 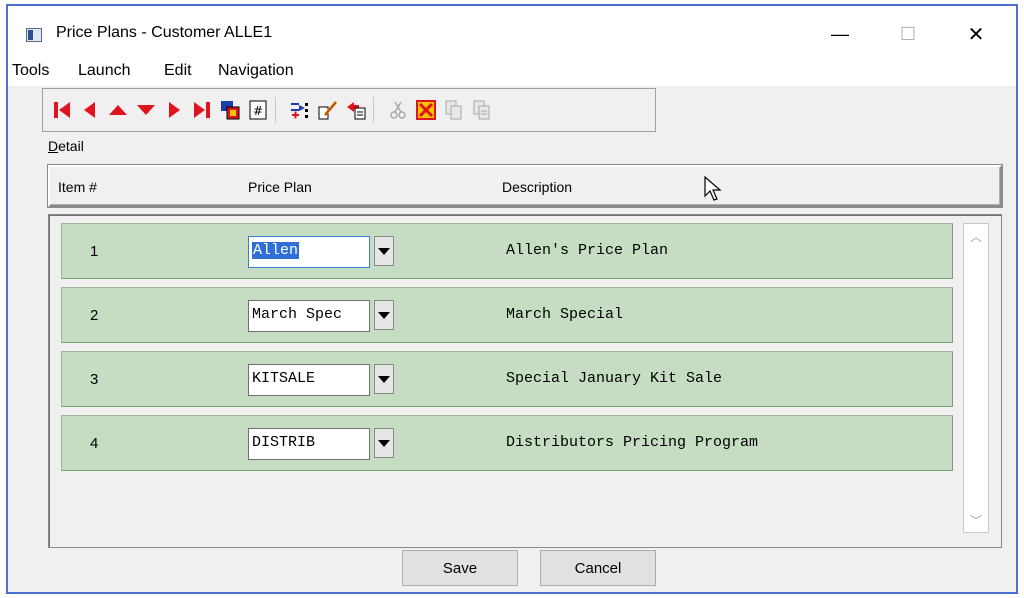 What do you see at coordinates (309, 252) in the screenshot?
I see `price-plan-field: Allen` at bounding box center [309, 252].